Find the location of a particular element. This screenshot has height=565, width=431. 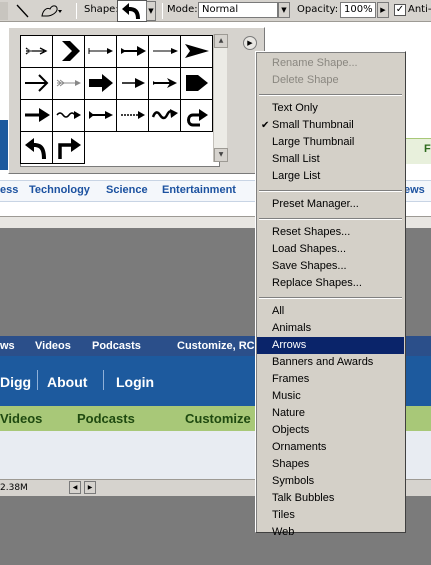

mode-dropdown-button: ▼ is located at coordinates (284, 10).